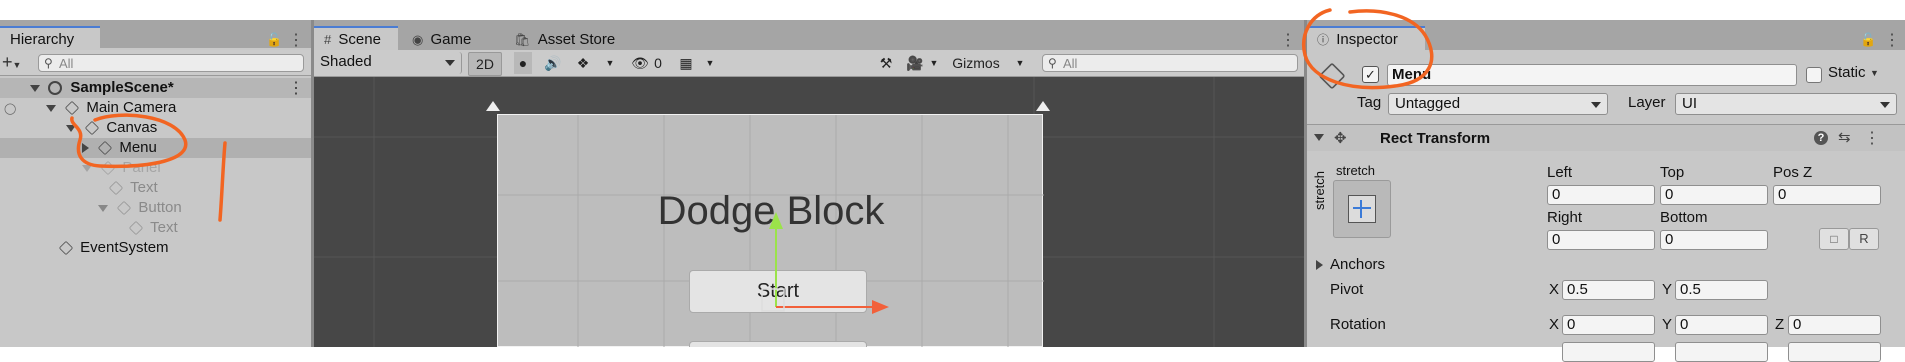  Describe the element at coordinates (1323, 40) in the screenshot. I see `info-icon: ⓘ` at that location.